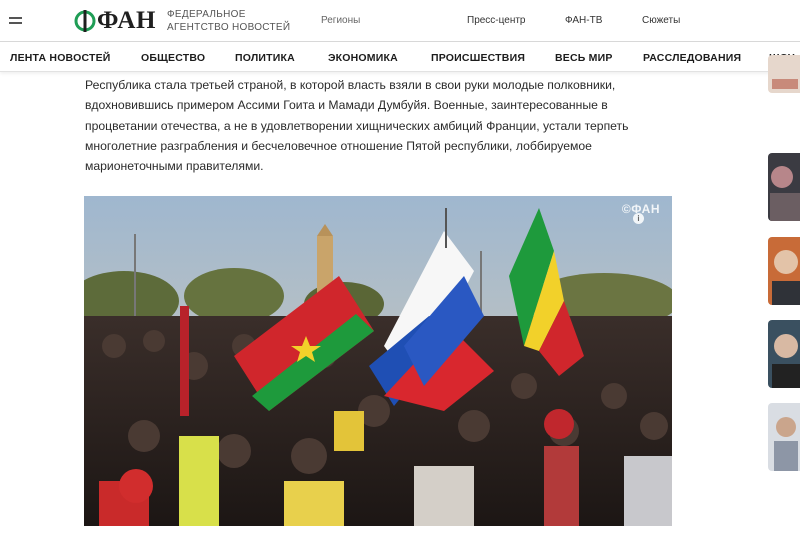  I want to click on nav-item-news-feed: ЛЕНТА НОВОСТЕЙ, so click(60, 58).